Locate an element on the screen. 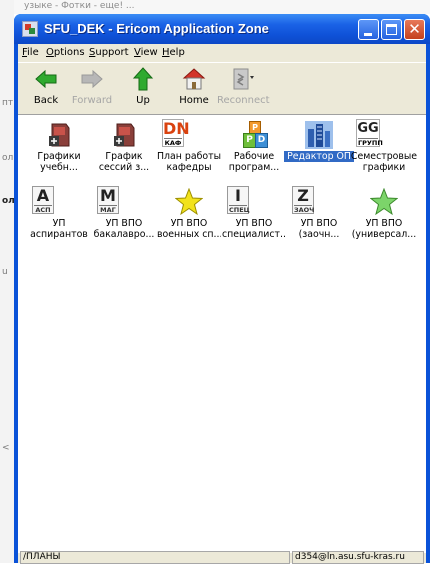 Image resolution: width=430 pixels, height=564 pixels. background-text-fragment: < is located at coordinates (6, 448).